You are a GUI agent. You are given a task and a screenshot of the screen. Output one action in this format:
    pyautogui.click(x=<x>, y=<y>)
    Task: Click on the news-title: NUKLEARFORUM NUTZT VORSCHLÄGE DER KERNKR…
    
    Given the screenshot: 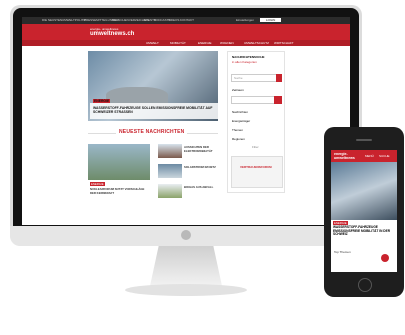 What is the action you would take?
    pyautogui.click(x=120, y=191)
    